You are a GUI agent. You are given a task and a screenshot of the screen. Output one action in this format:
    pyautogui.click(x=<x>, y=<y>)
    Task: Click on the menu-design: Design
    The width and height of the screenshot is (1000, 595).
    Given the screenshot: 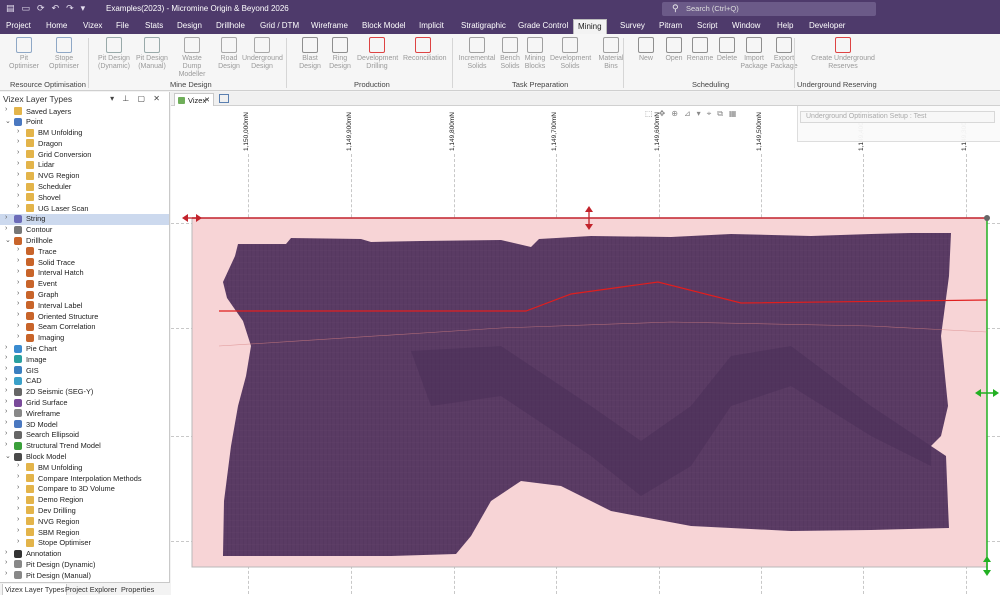 What is the action you would take?
    pyautogui.click(x=189, y=25)
    